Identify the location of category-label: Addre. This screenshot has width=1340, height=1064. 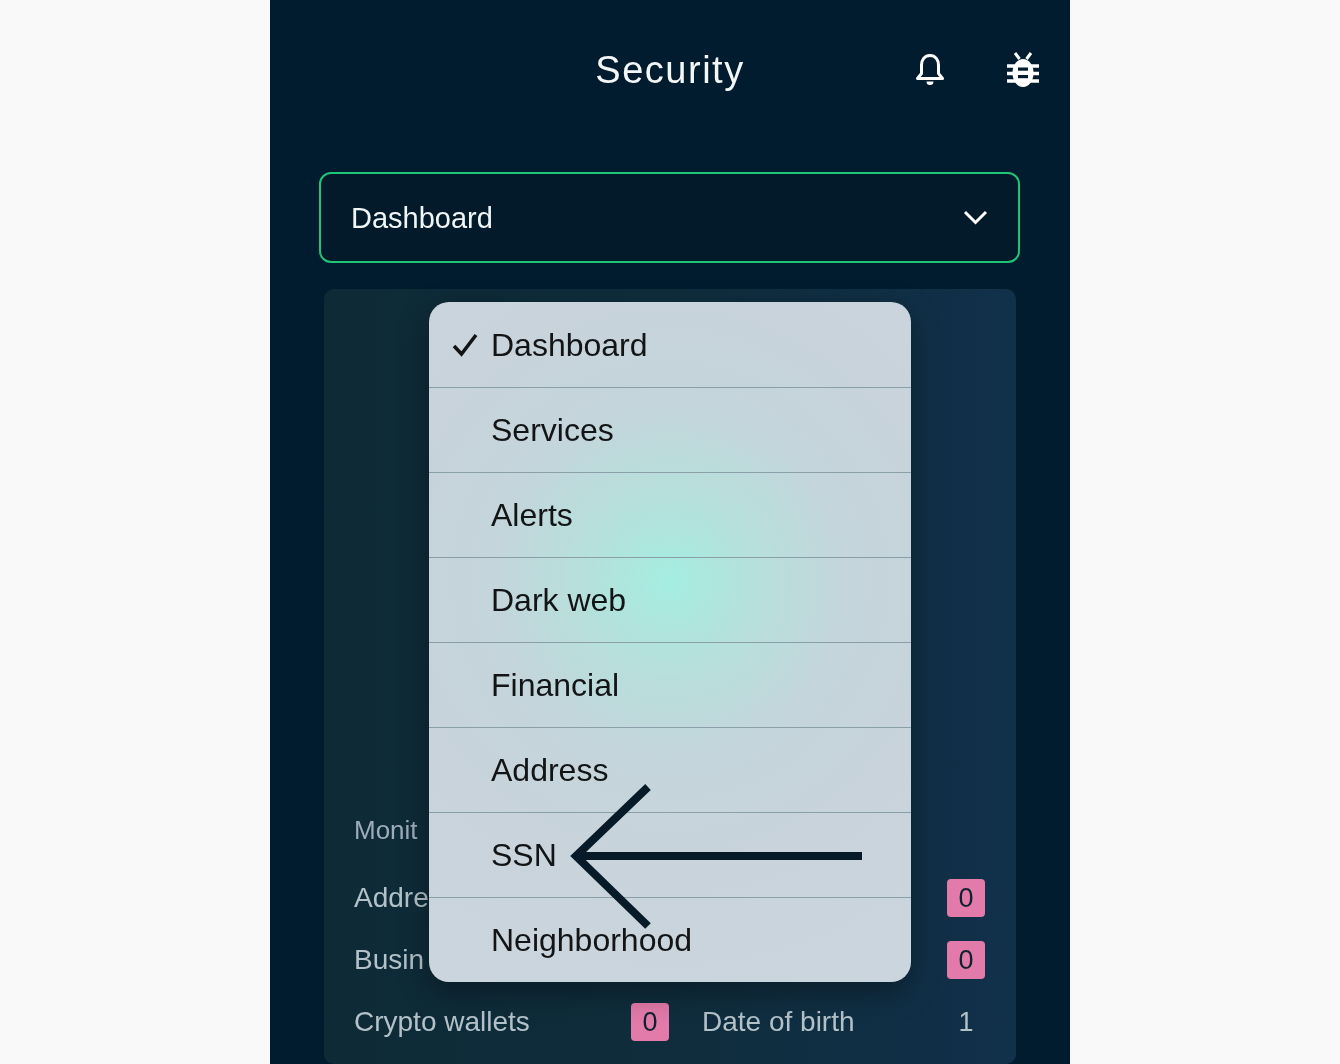
(391, 898).